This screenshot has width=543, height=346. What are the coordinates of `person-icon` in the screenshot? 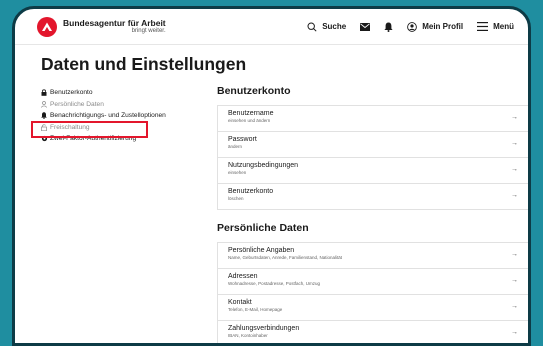 It's located at (45, 104).